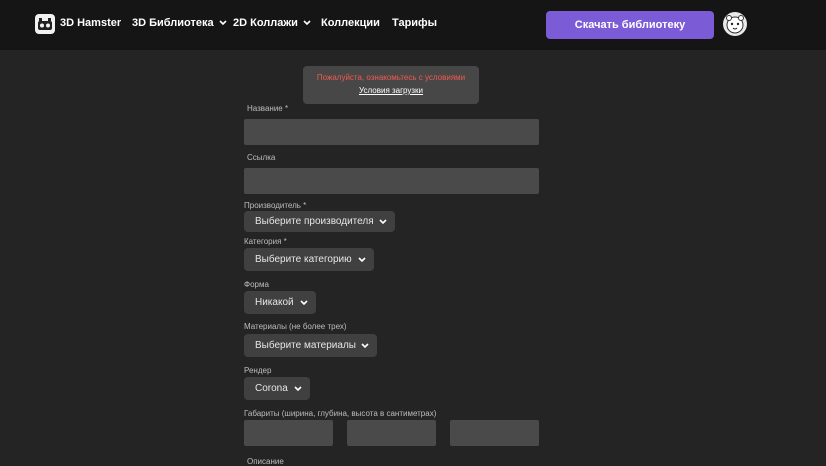 The width and height of the screenshot is (826, 466). Describe the element at coordinates (256, 284) in the screenshot. I see `shape-label: Форма` at that location.